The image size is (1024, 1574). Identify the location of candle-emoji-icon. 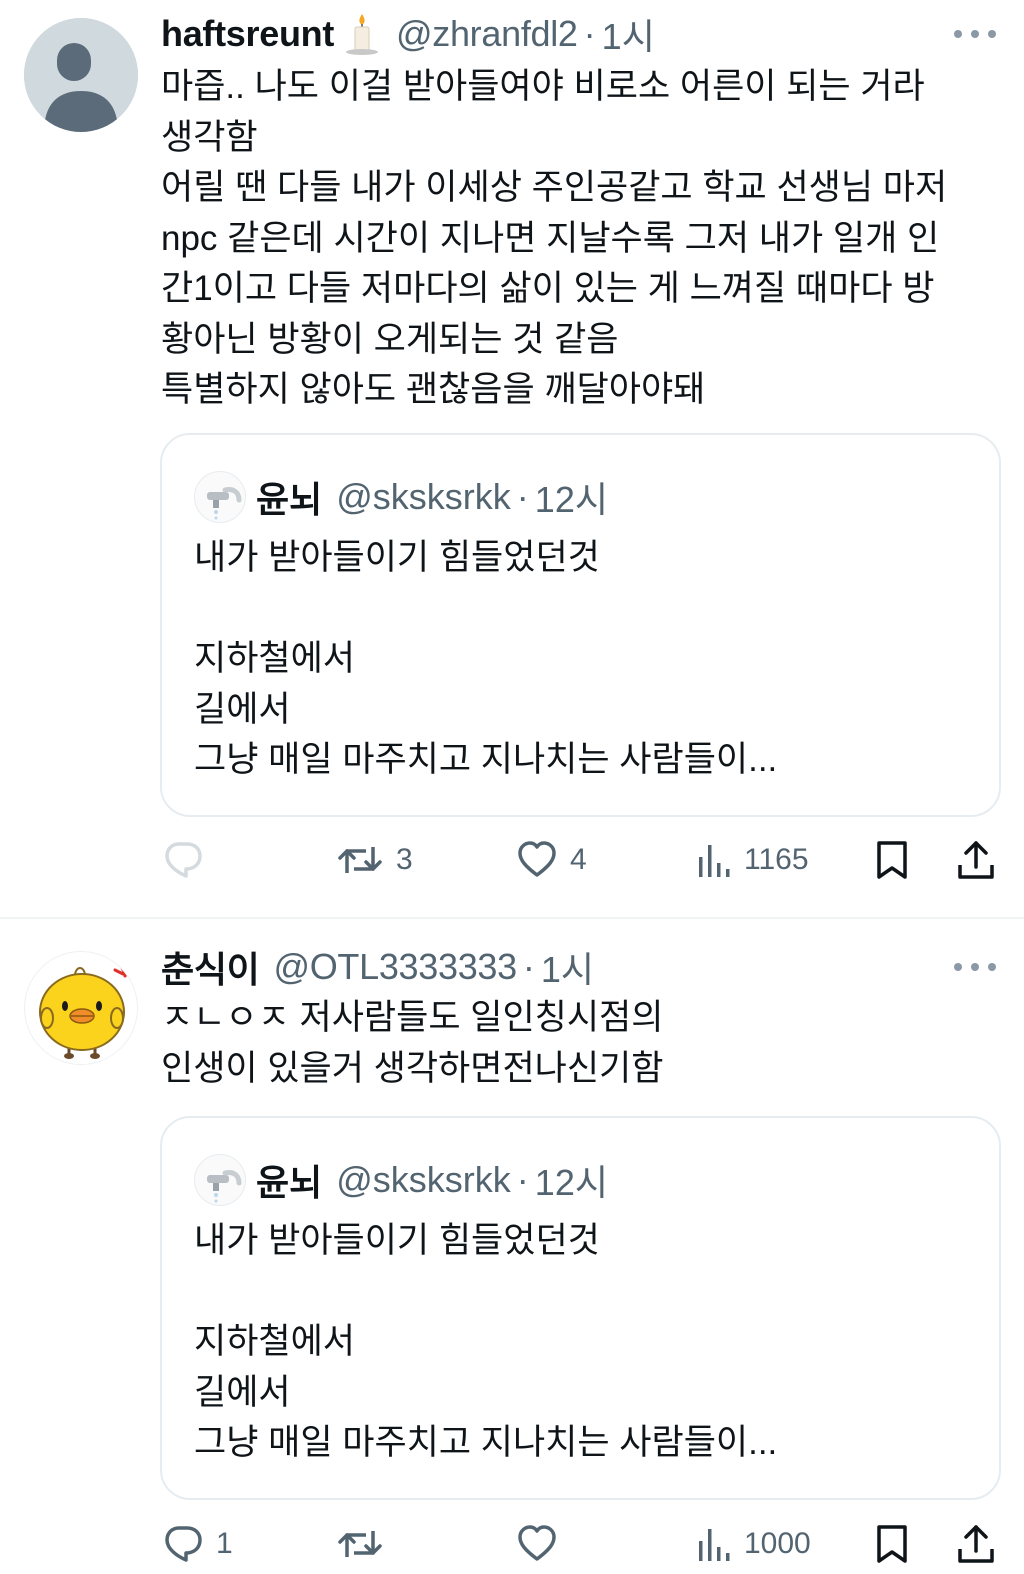
(362, 34).